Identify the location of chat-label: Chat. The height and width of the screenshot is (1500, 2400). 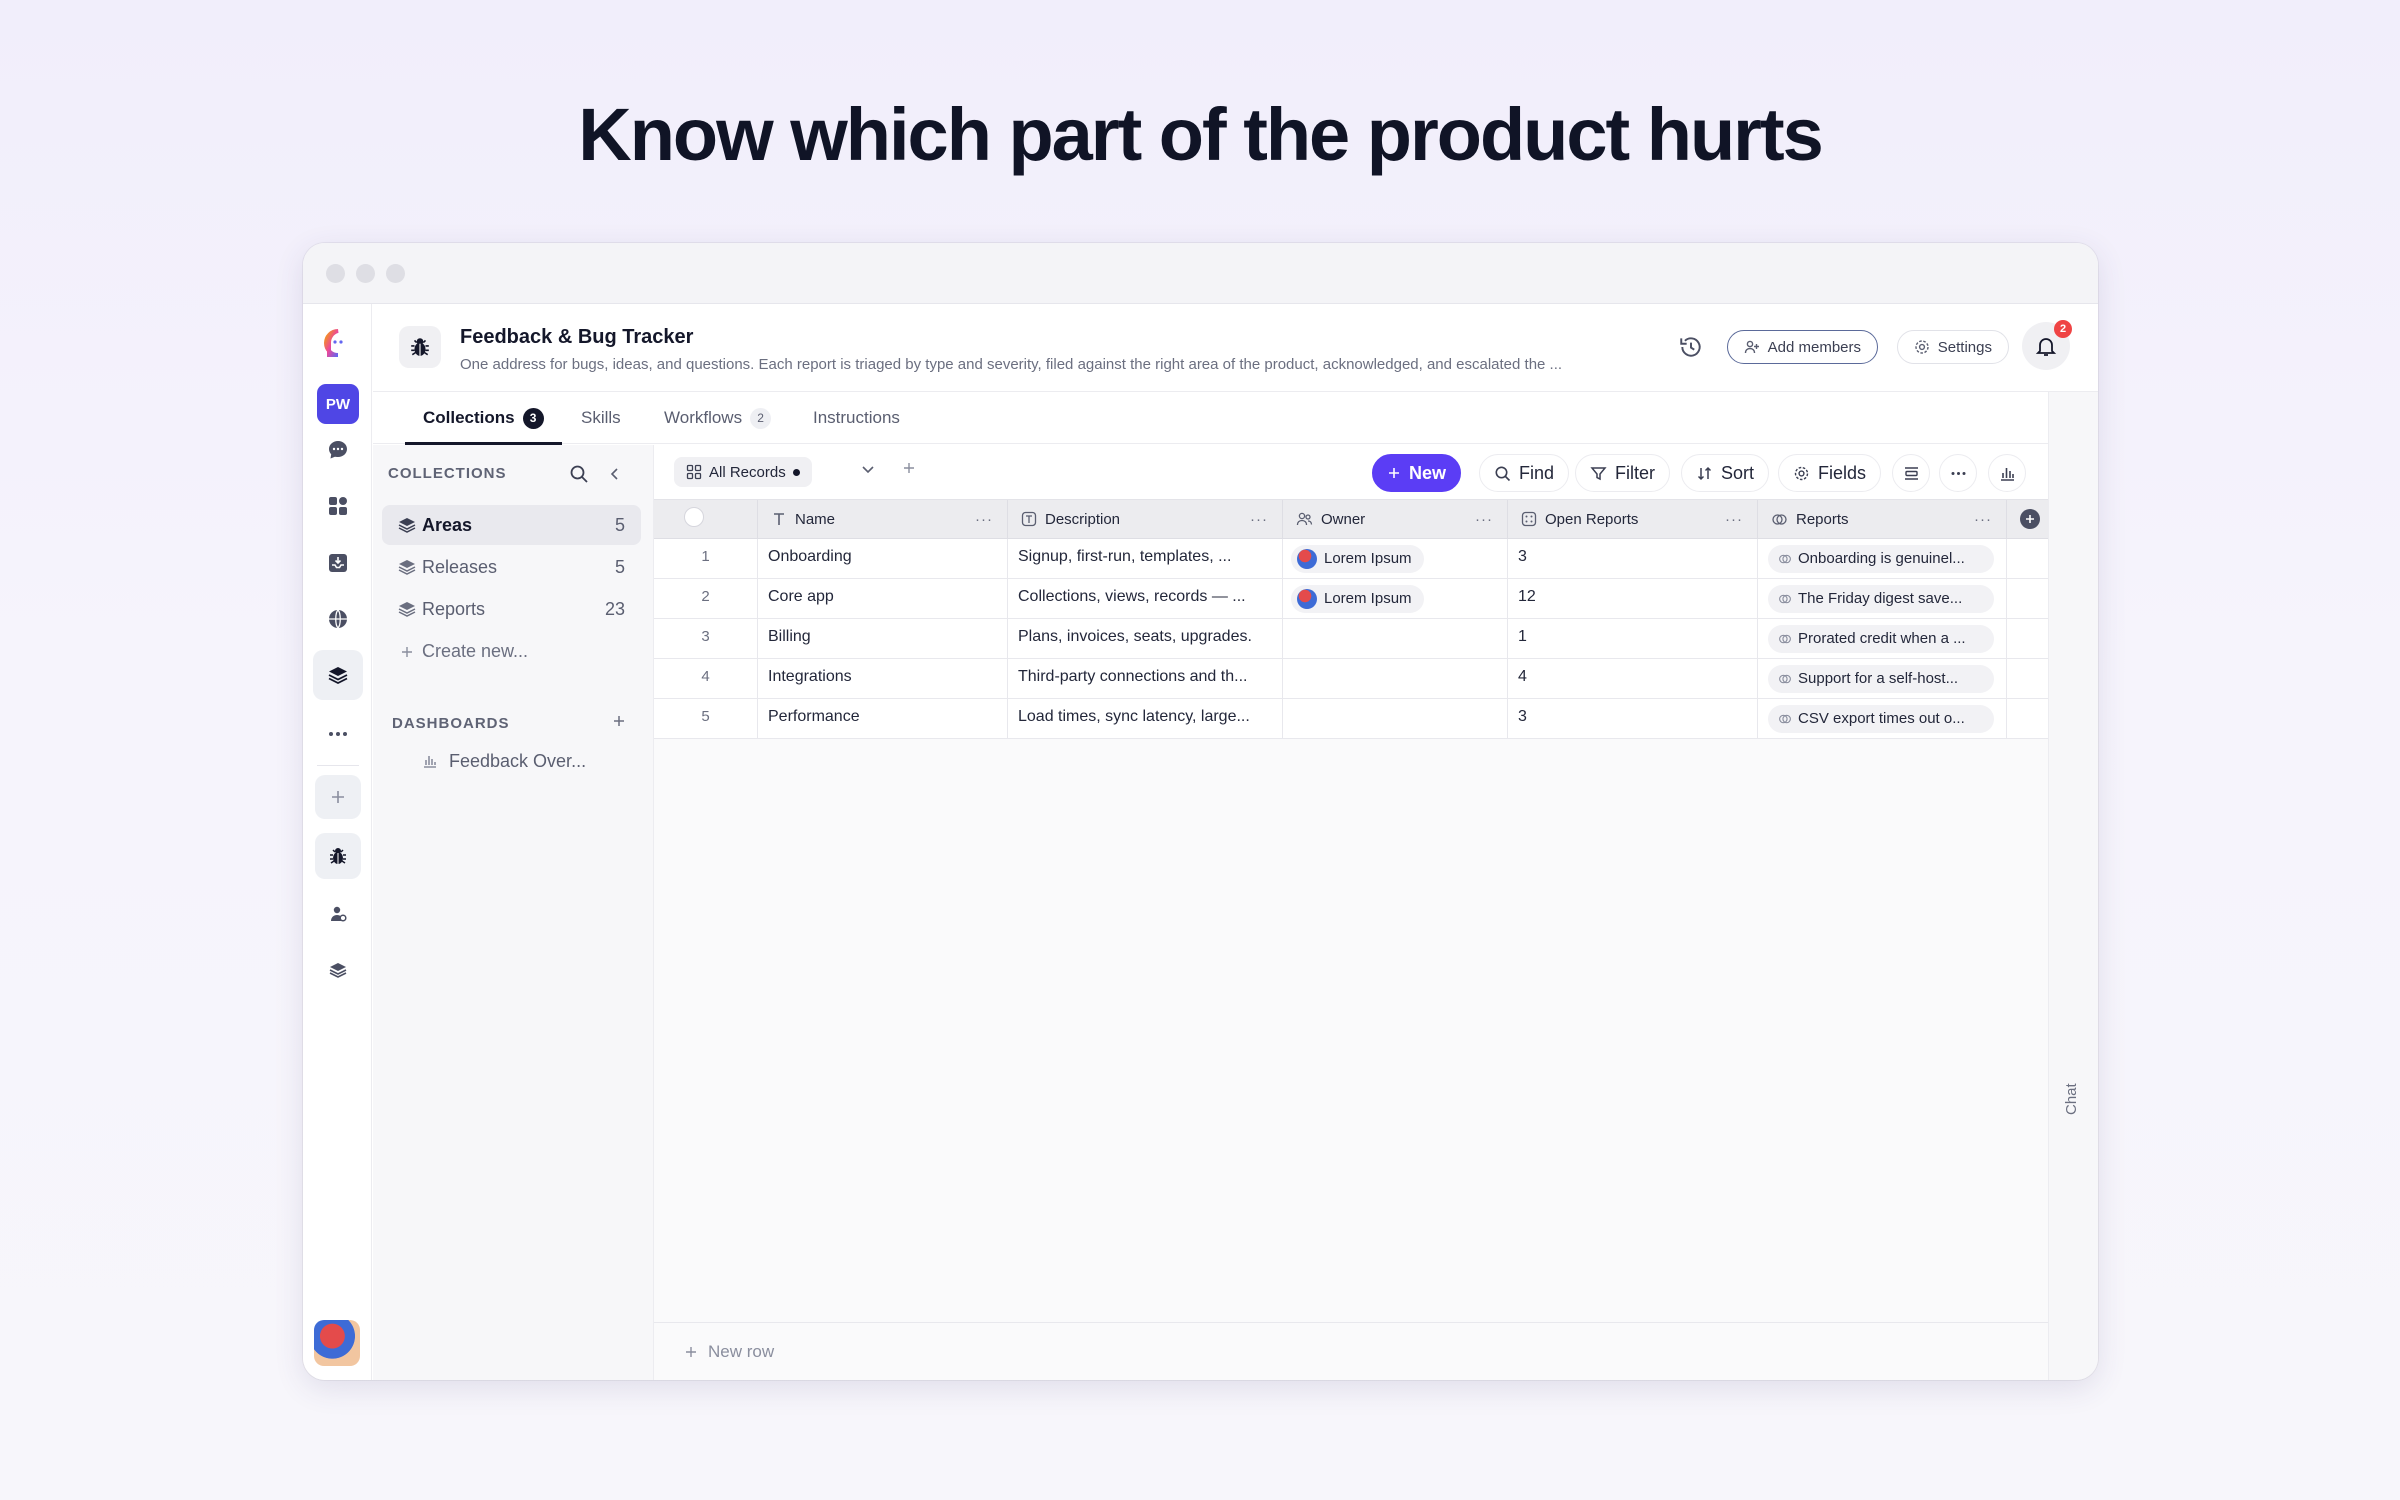
(2071, 1099).